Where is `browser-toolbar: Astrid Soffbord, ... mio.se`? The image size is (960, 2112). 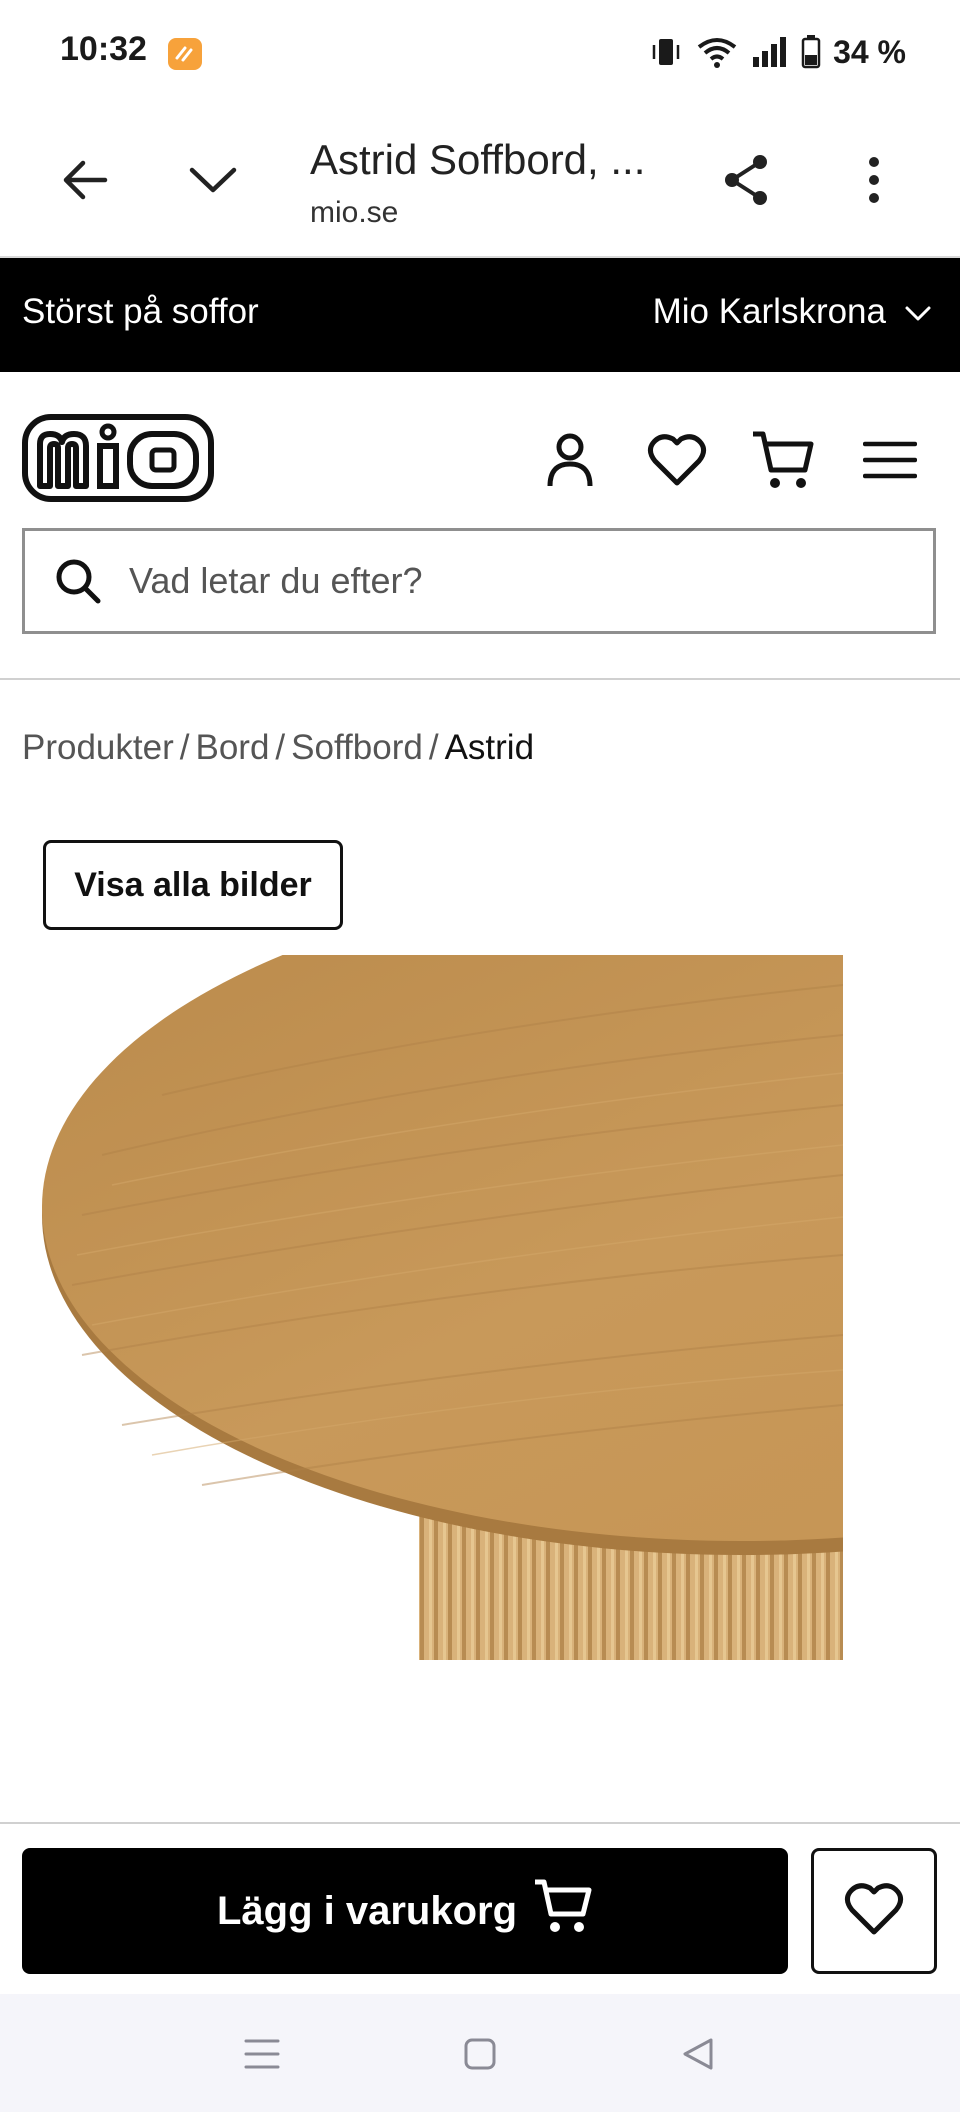 browser-toolbar: Astrid Soffbord, ... mio.se is located at coordinates (480, 179).